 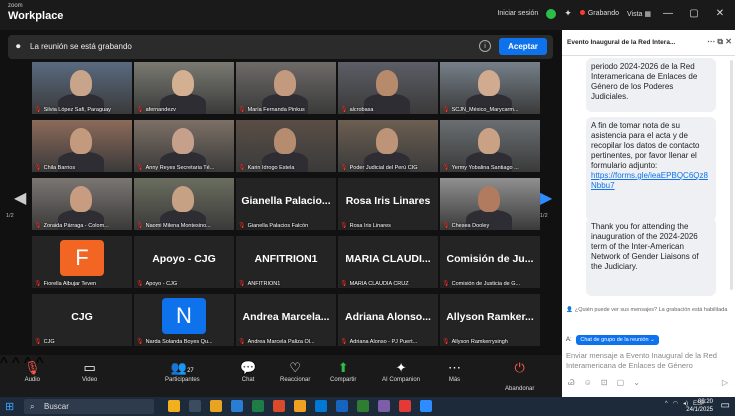 I want to click on taskbar-search: ⌕ Buscar, so click(x=89, y=406).